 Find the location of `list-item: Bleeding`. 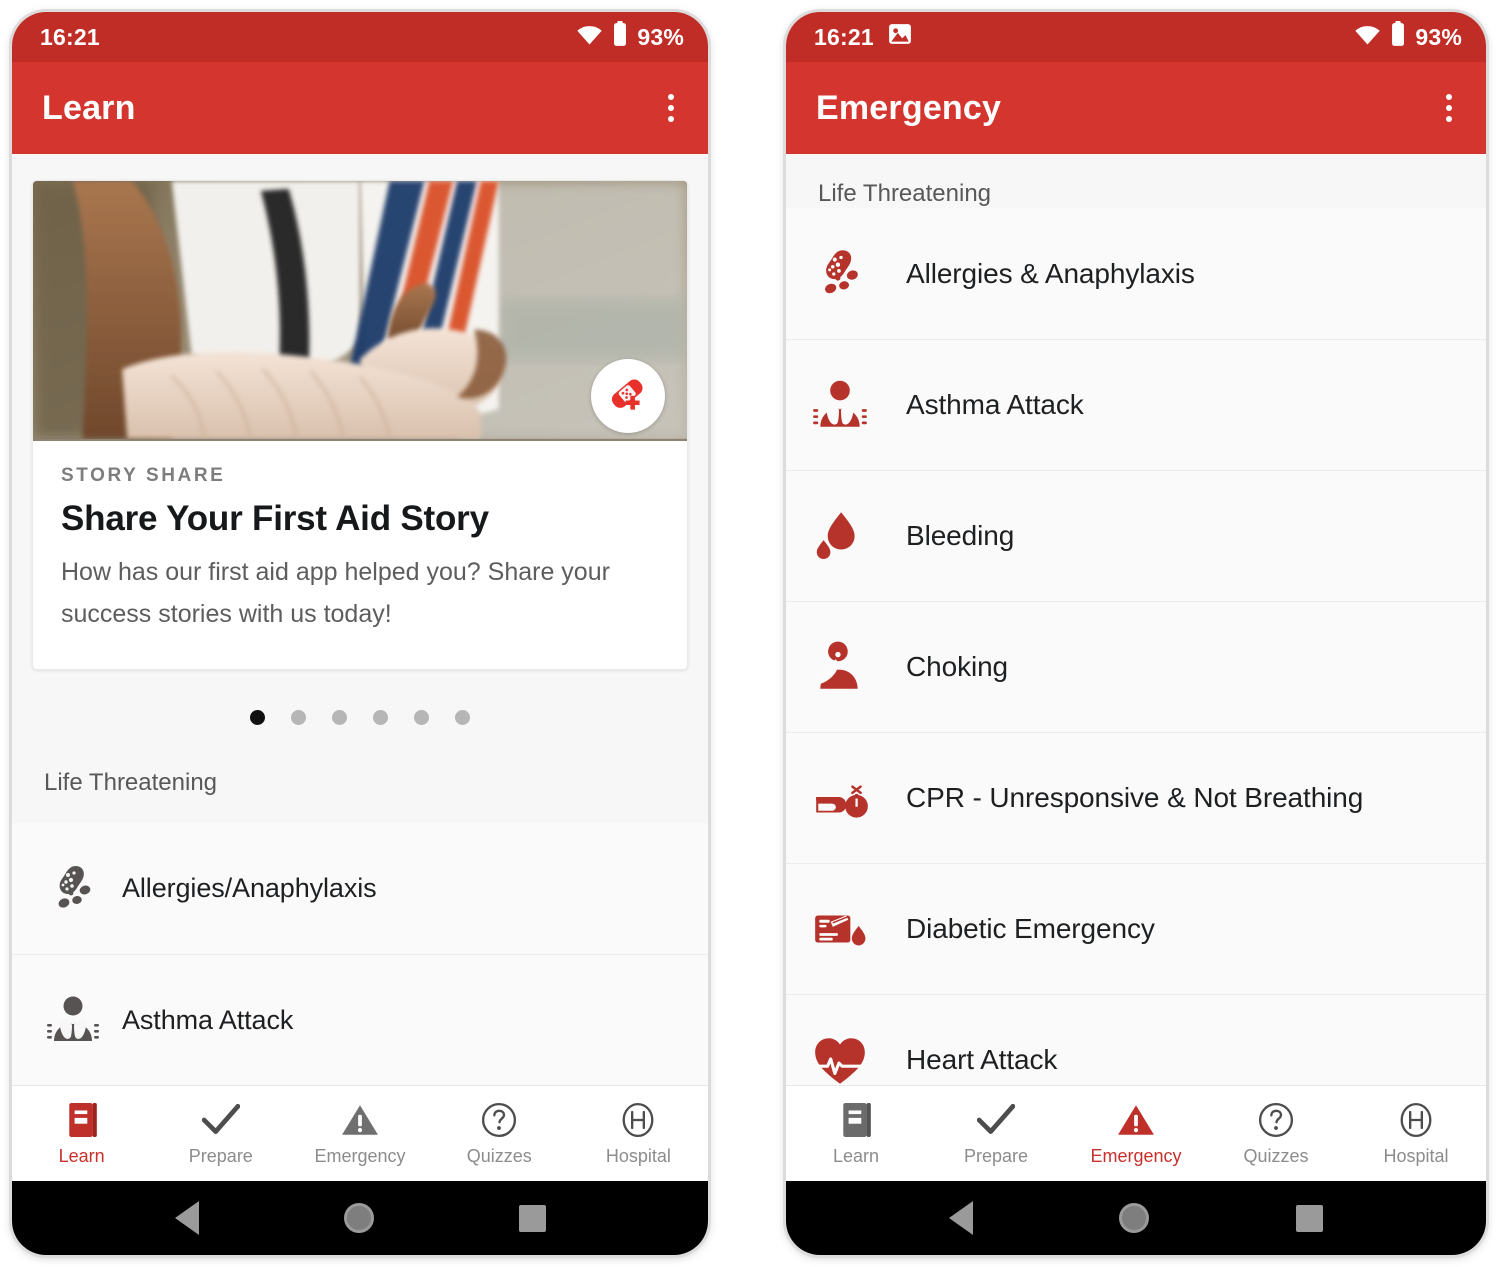

list-item: Bleeding is located at coordinates (1136, 535).